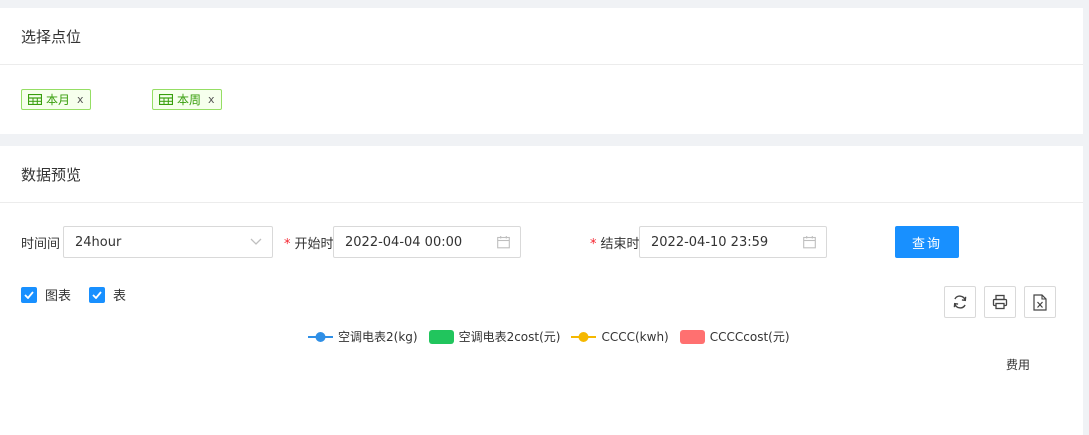  I want to click on point-tag-month: 本月 x, so click(56, 99).